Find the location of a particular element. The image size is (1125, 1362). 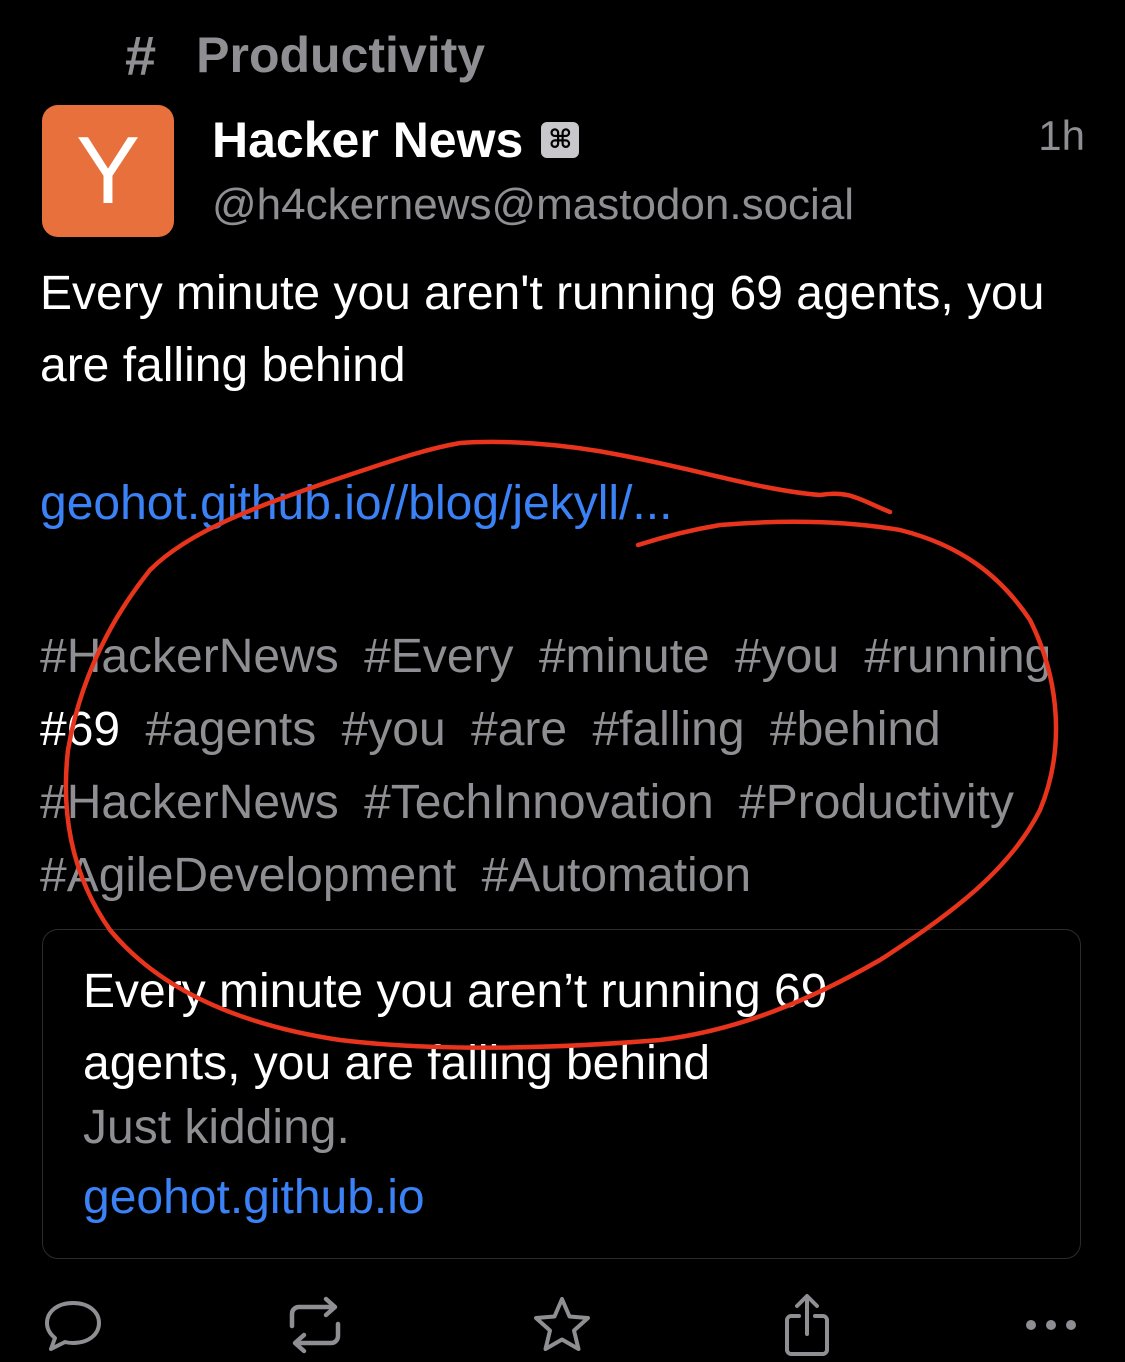

tag-title: Productivity is located at coordinates (341, 55).